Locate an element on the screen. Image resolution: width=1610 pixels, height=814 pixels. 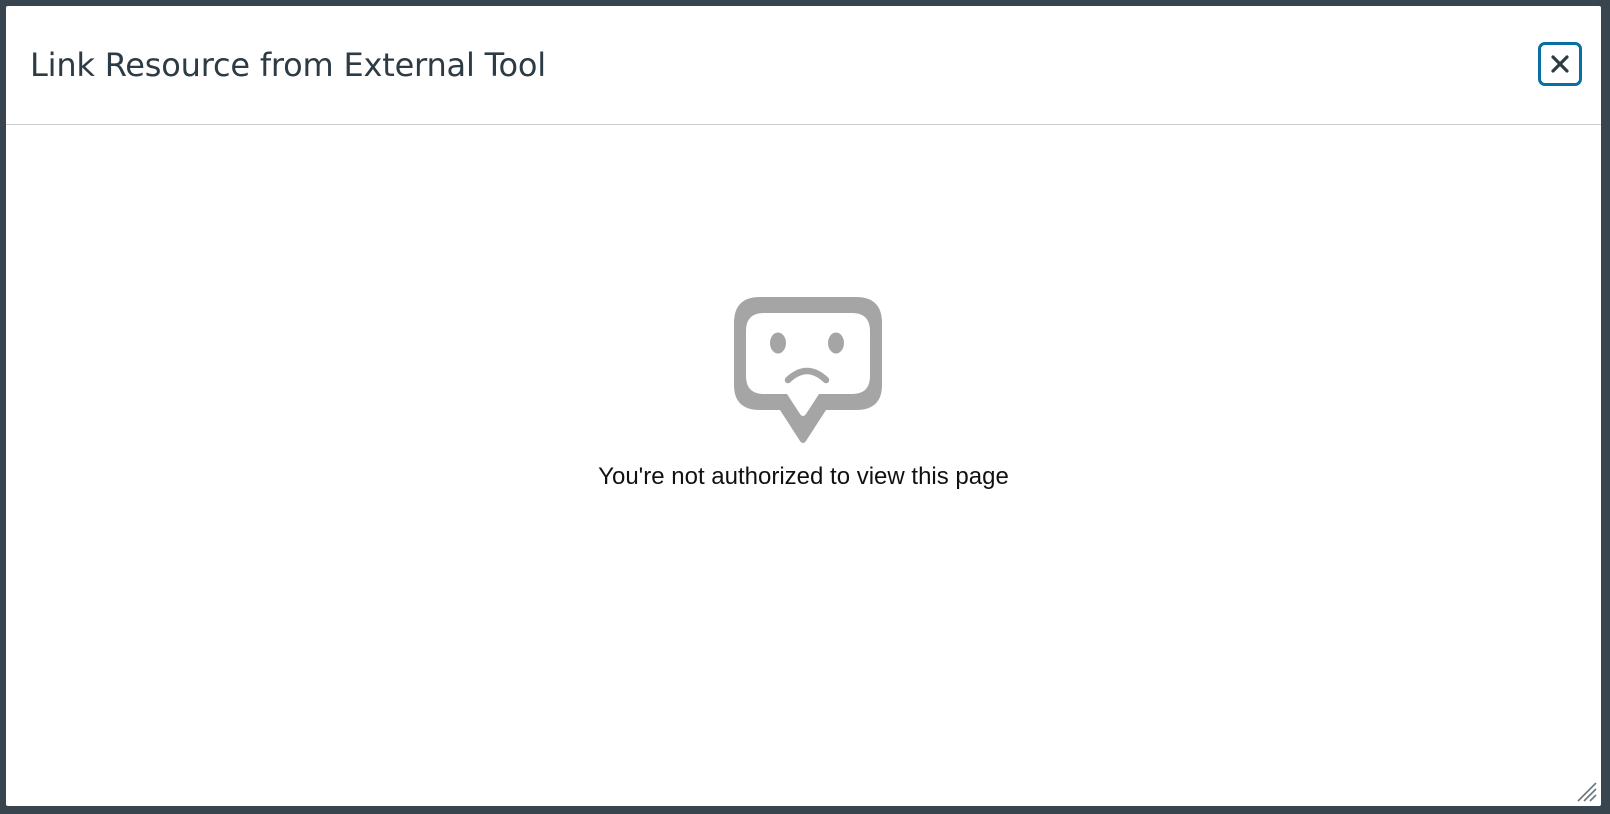
dialog-title: Link Resource from External Tool is located at coordinates (288, 65).